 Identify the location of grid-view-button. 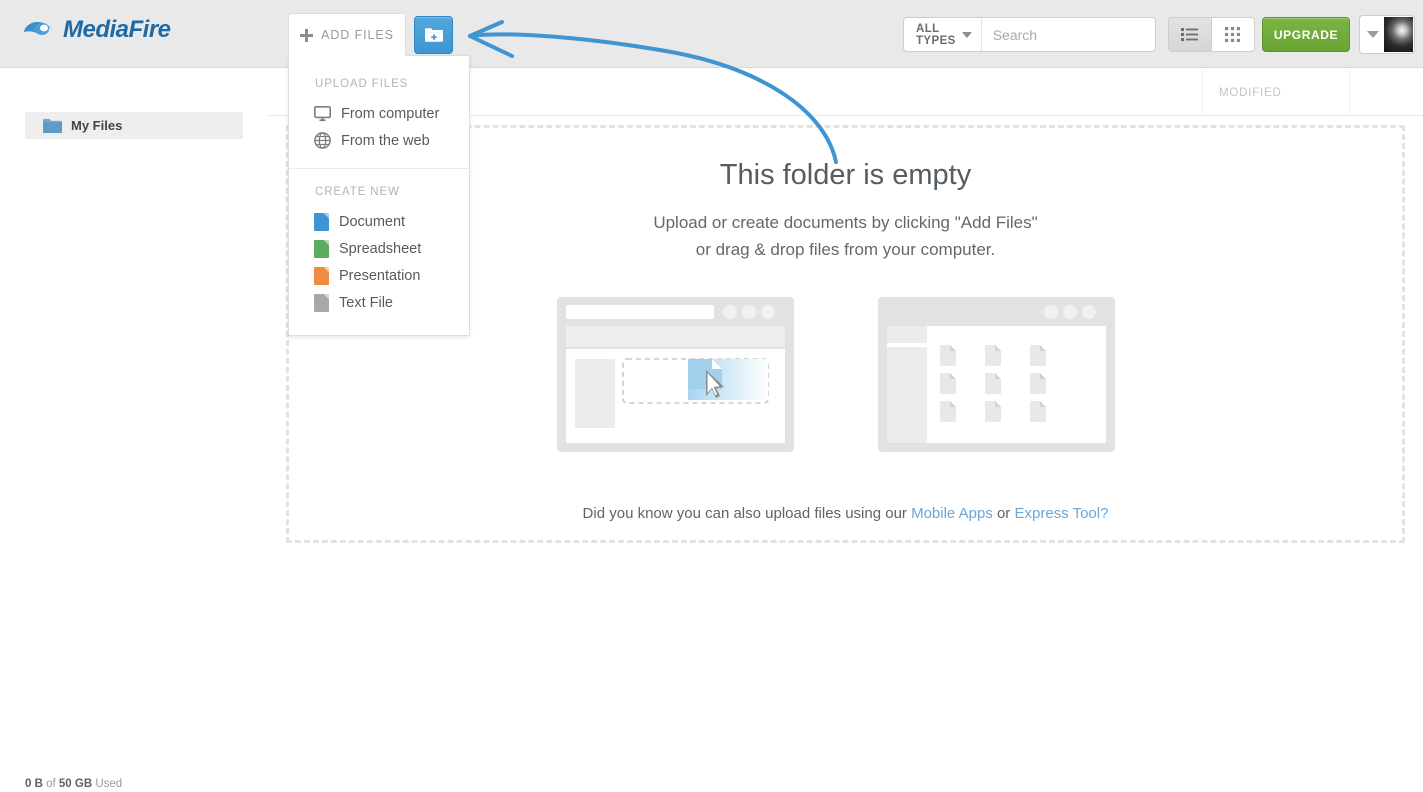
(1233, 34).